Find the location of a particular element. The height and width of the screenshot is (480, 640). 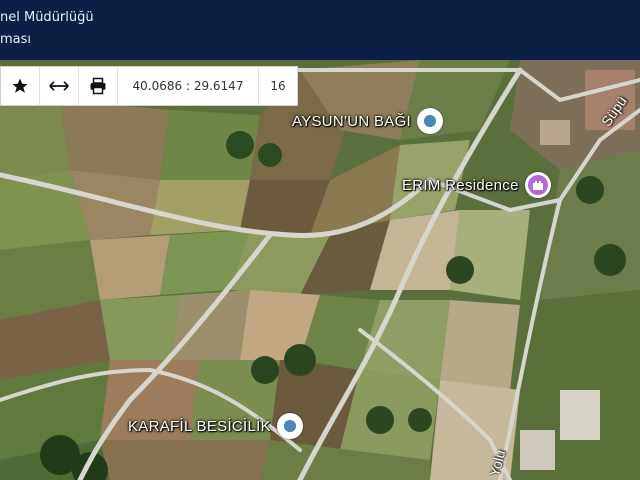

measure-button is located at coordinates (59, 86).